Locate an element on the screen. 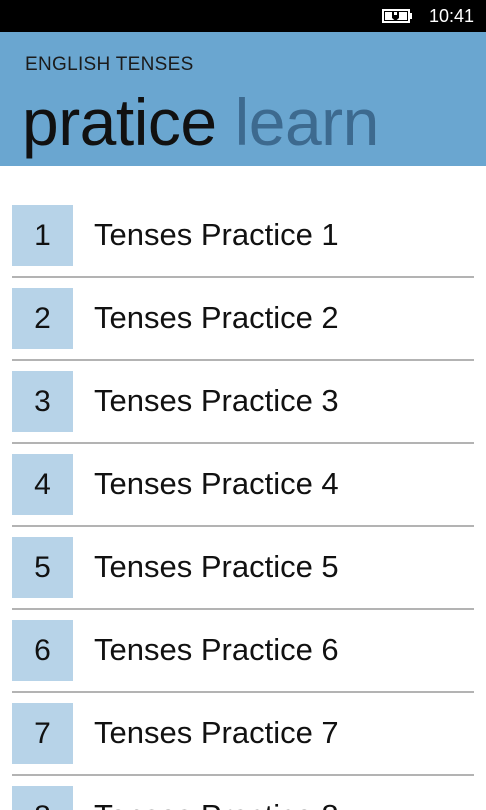 The width and height of the screenshot is (486, 810). list-item: 6 Tenses Practice 6 is located at coordinates (243, 637).